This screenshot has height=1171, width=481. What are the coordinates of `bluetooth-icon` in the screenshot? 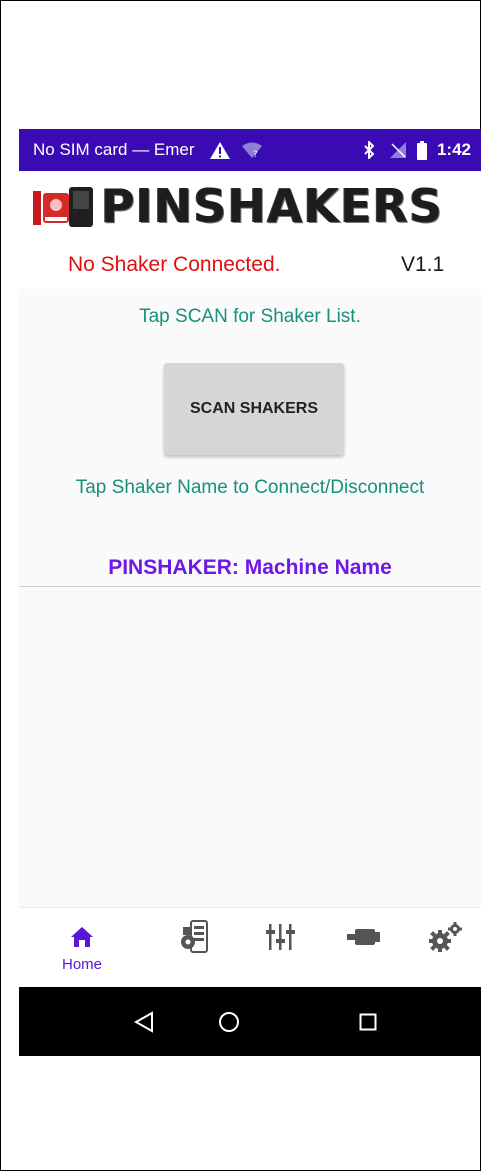 It's located at (369, 150).